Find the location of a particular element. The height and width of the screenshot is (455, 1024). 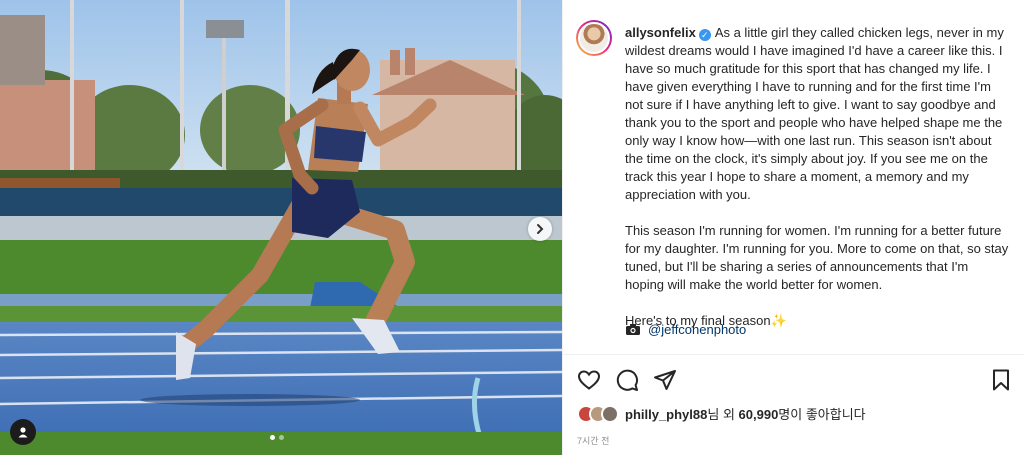

photo-credit-link: @jeffcohenphoto is located at coordinates (697, 329).